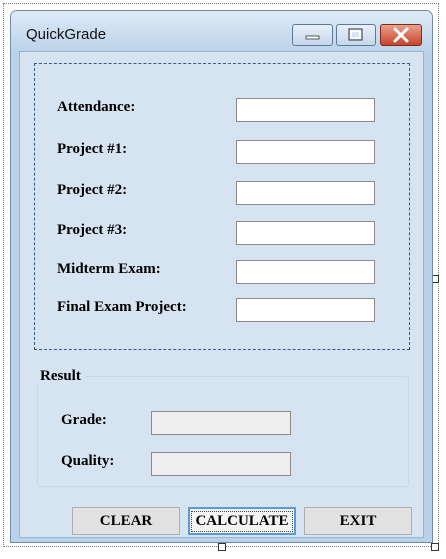 The height and width of the screenshot is (559, 446). I want to click on minimize-button, so click(312, 35).